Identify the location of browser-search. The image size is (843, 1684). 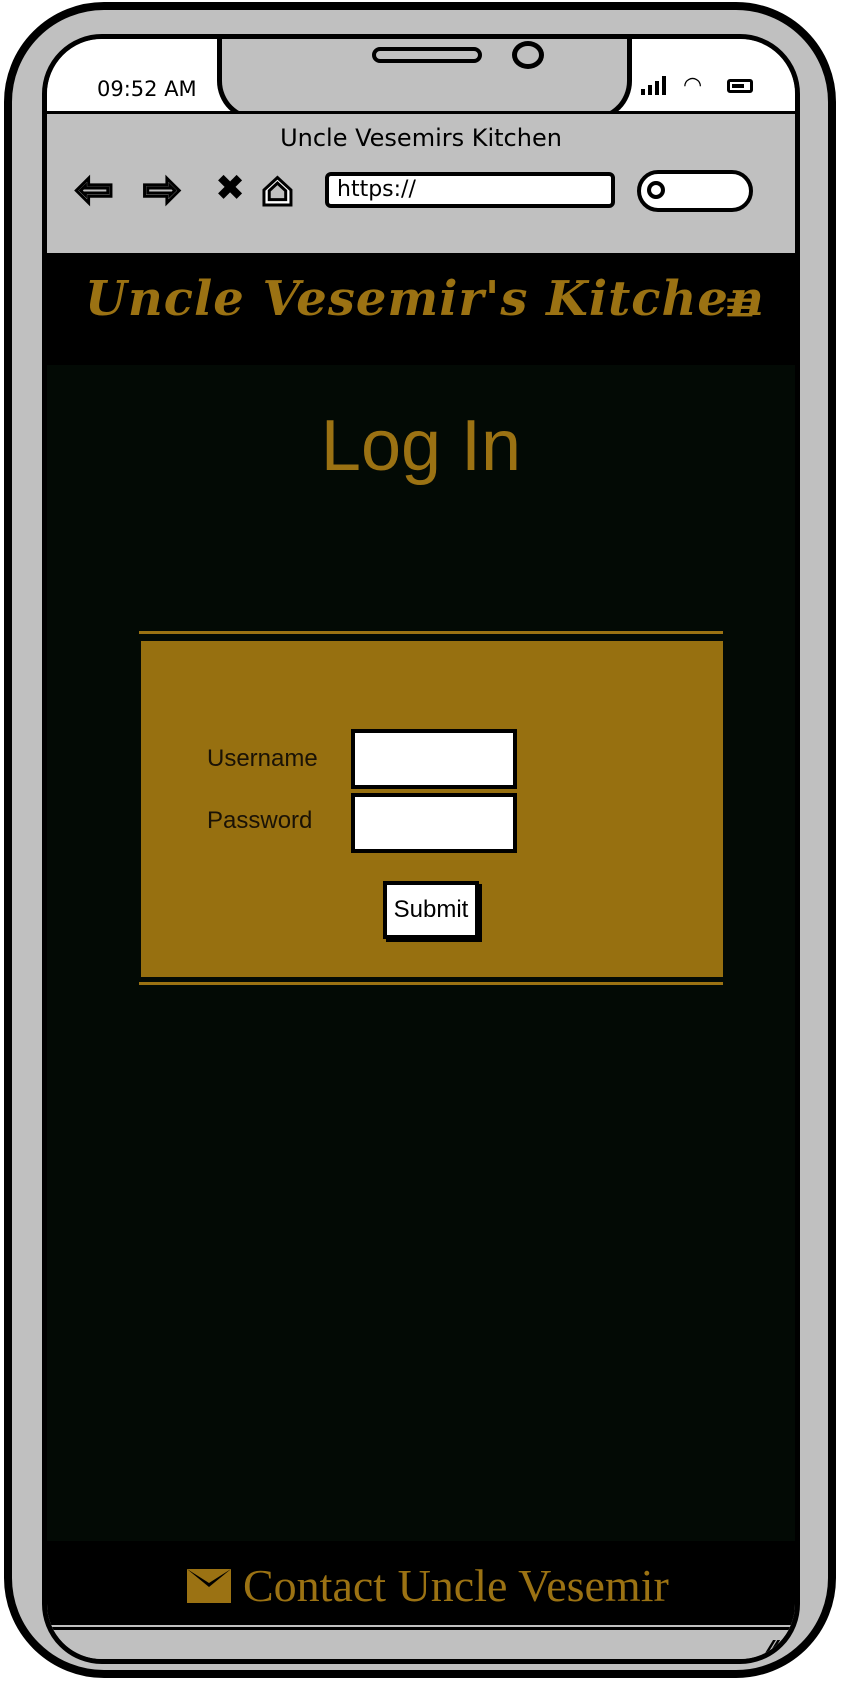
(695, 191).